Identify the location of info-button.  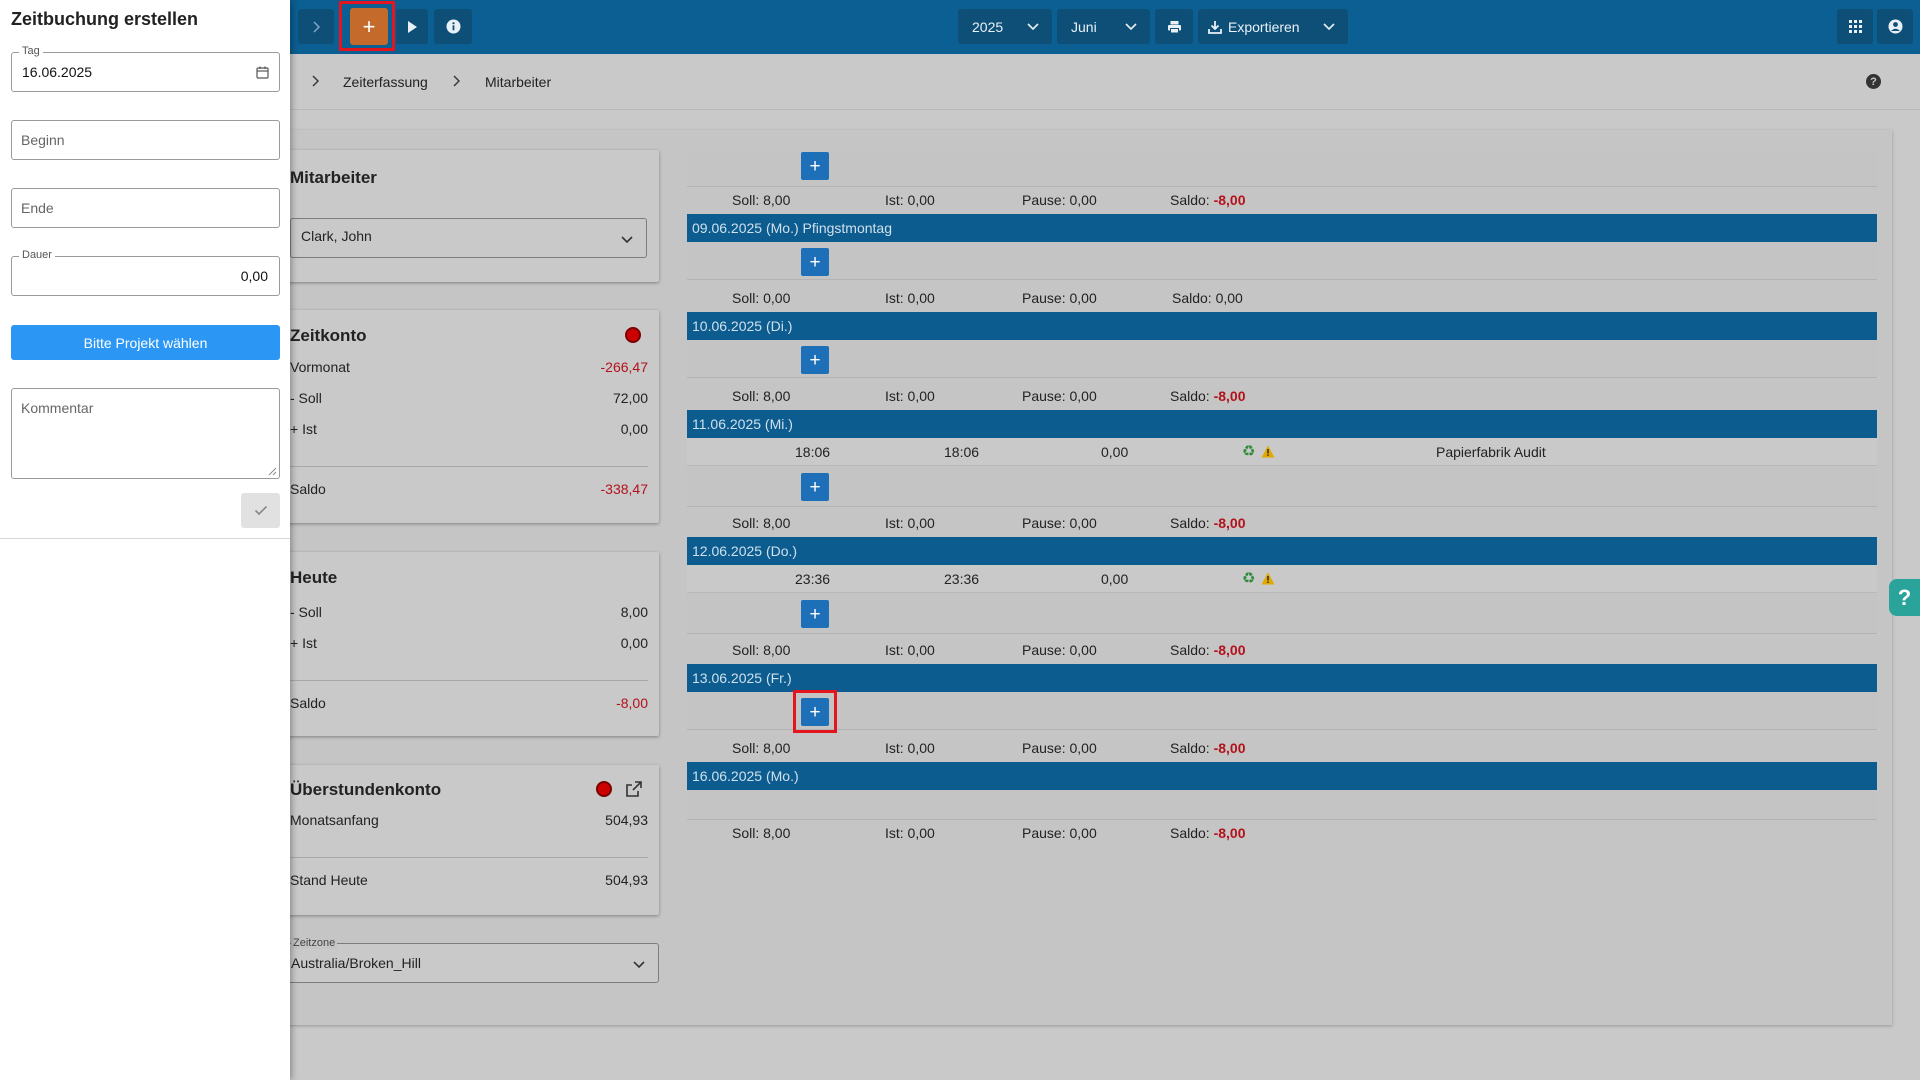
(453, 26).